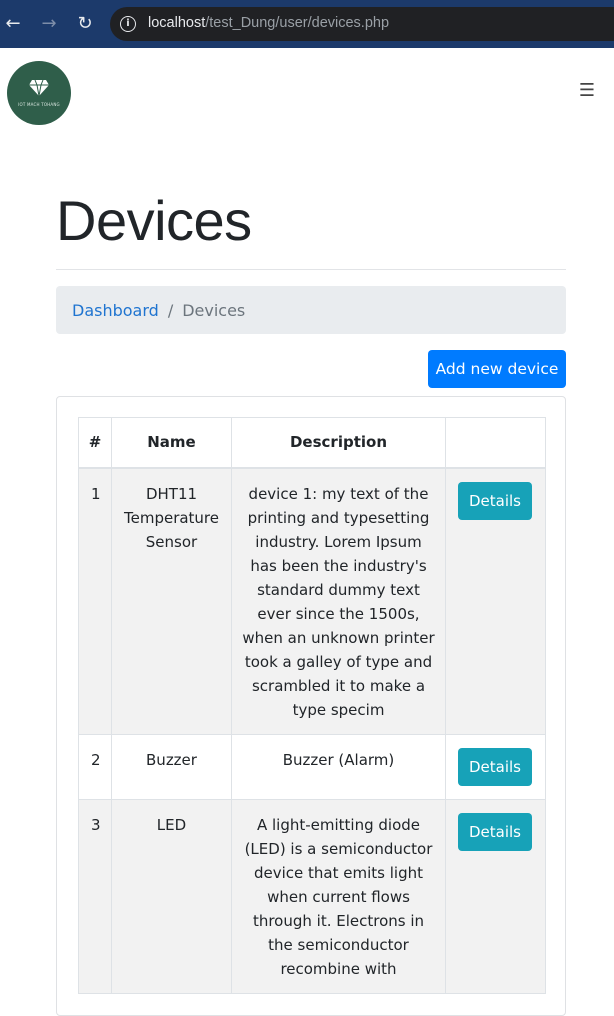  Describe the element at coordinates (154, 220) in the screenshot. I see `page-title: Devices` at that location.